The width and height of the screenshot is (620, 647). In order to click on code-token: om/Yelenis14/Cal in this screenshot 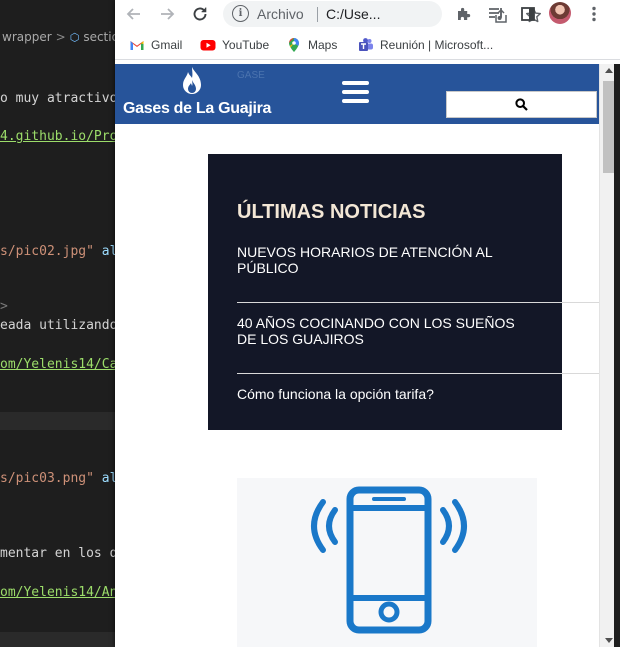, I will do `click(63, 364)`.